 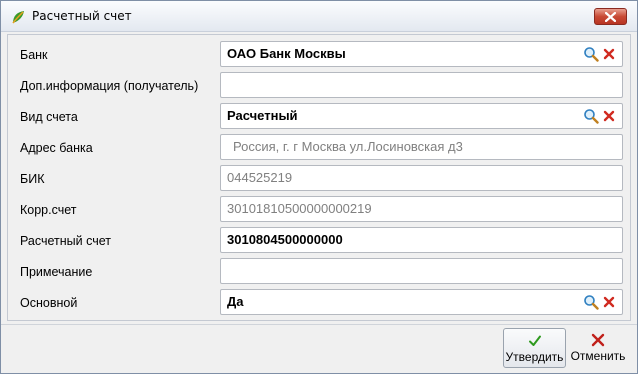 I want to click on window-title: Расчетный счет, so click(x=82, y=16).